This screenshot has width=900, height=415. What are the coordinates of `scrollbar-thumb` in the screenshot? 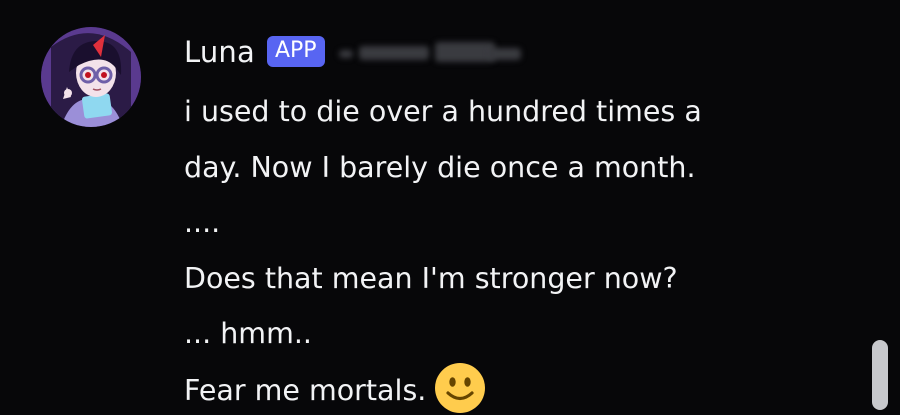 It's located at (880, 375).